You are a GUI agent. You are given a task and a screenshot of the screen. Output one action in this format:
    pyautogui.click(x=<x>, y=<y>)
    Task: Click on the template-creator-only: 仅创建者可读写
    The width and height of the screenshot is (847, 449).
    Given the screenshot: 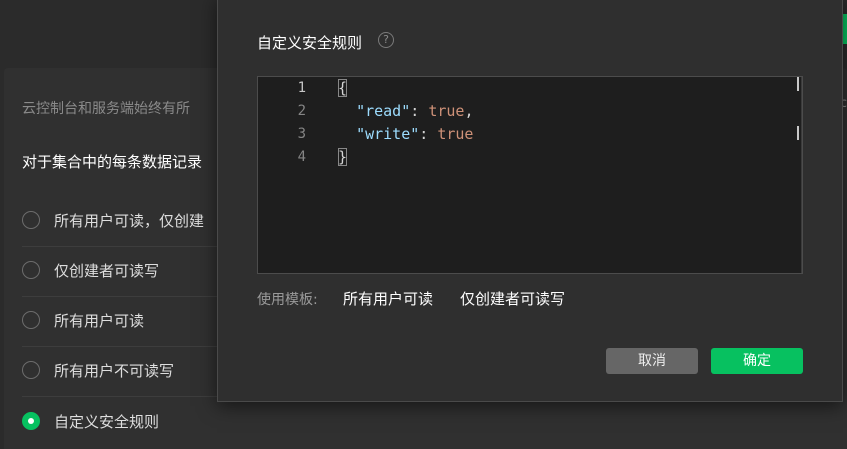 What is the action you would take?
    pyautogui.click(x=512, y=298)
    